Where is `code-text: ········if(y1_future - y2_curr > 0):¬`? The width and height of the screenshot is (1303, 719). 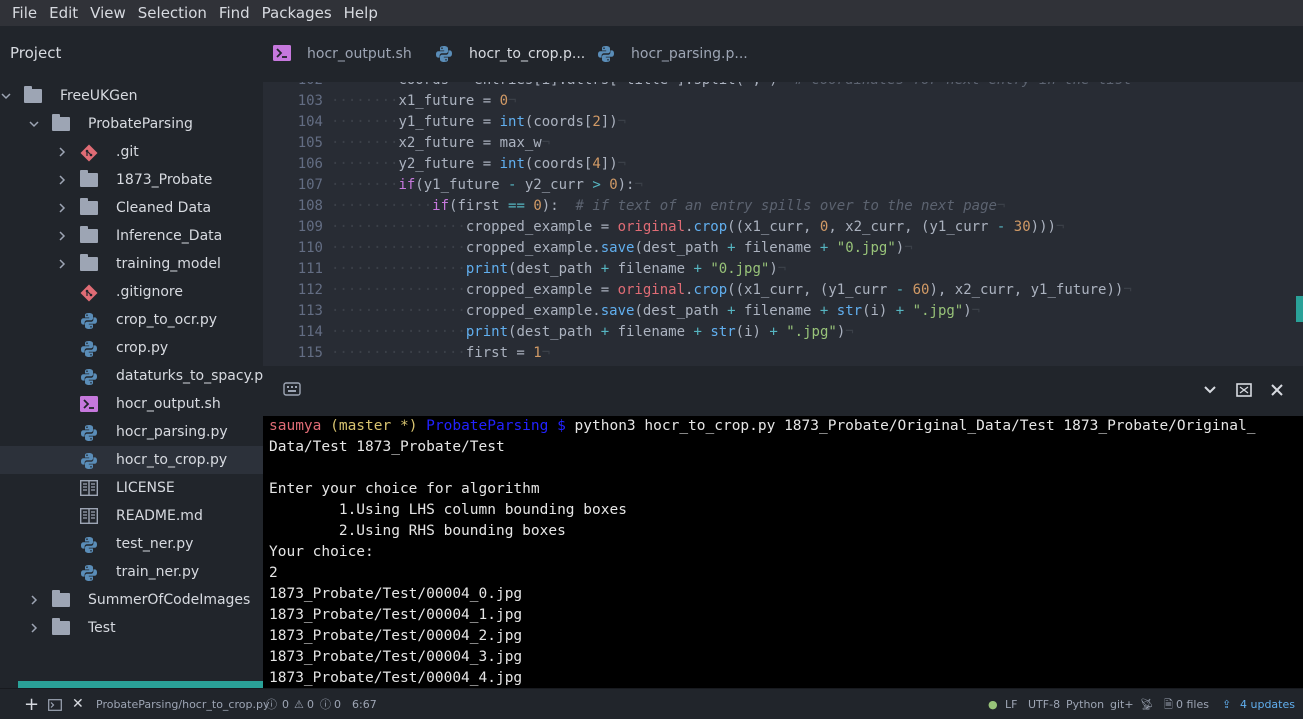 code-text: ········if(y1_future - y2_curr > 0):¬ is located at coordinates (487, 185).